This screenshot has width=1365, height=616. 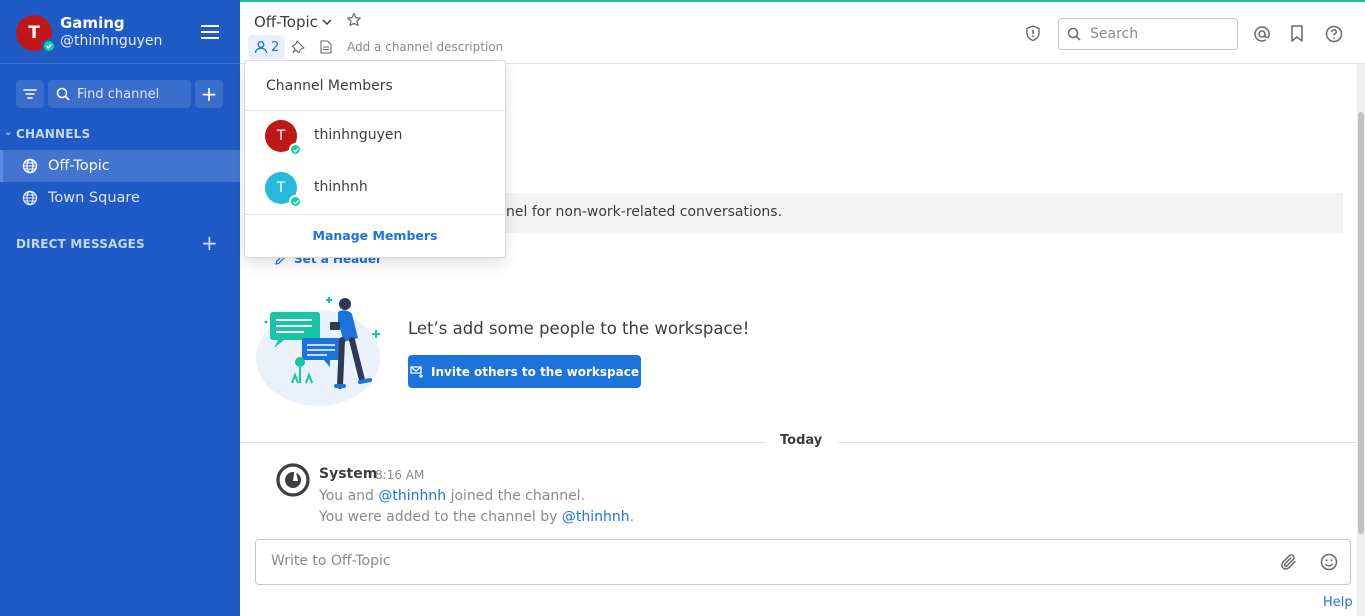 I want to click on channels-label: CHANNELS, so click(x=53, y=134).